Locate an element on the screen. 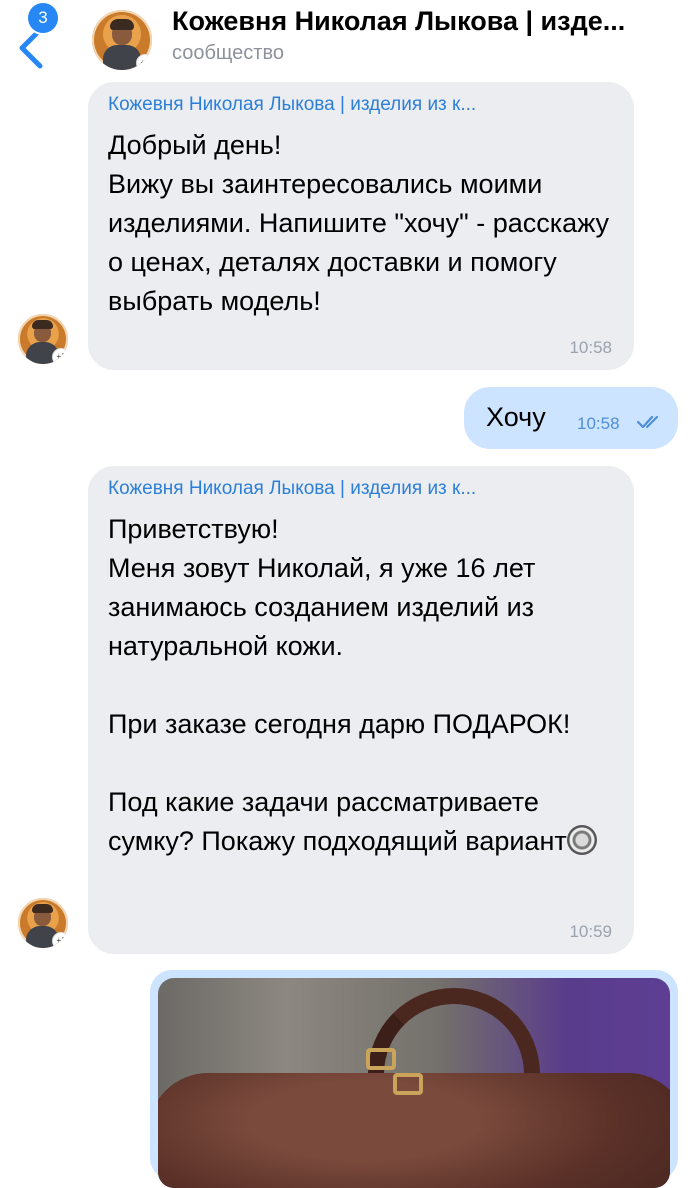 This screenshot has height=1188, width=700. double-check-icon is located at coordinates (648, 422).